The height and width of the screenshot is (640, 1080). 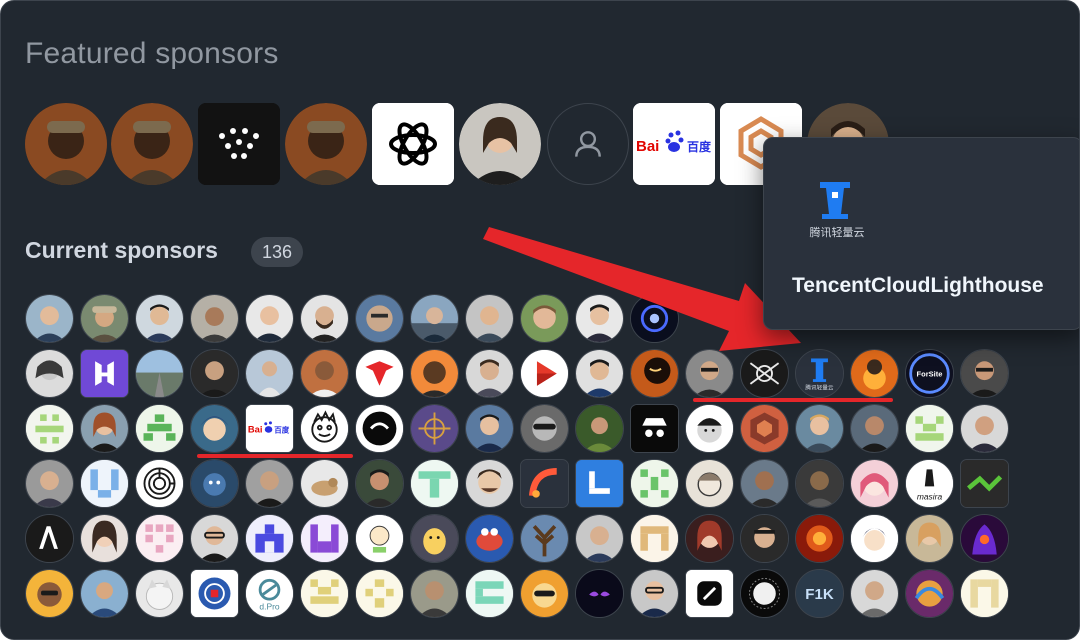 I want to click on featured-sponsor-openai-logo, so click(x=413, y=144).